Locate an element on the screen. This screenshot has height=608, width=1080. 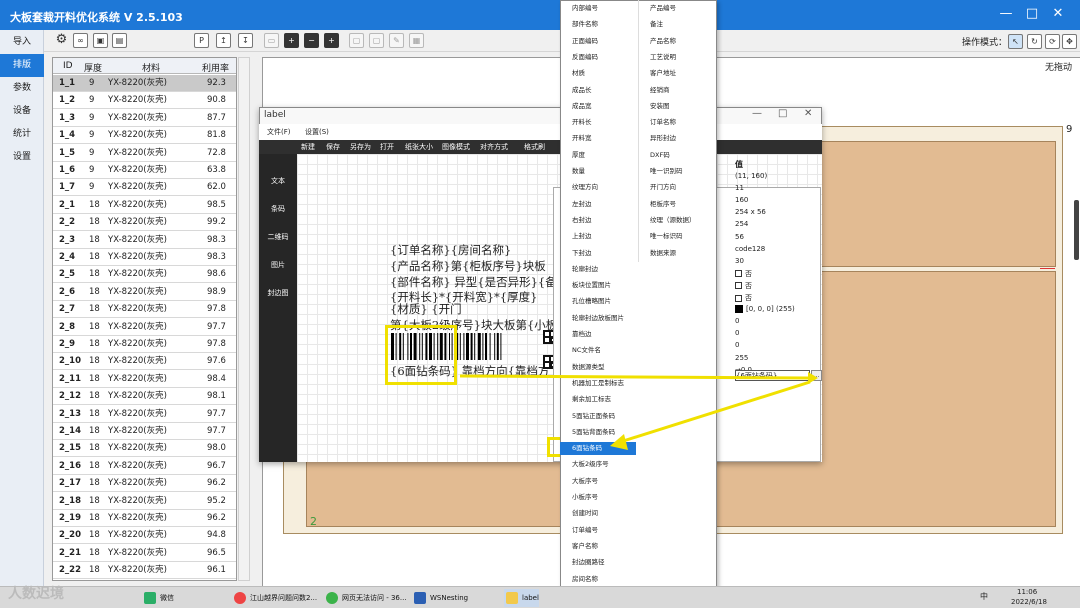
property-value: 254 x 56 is located at coordinates (750, 212).